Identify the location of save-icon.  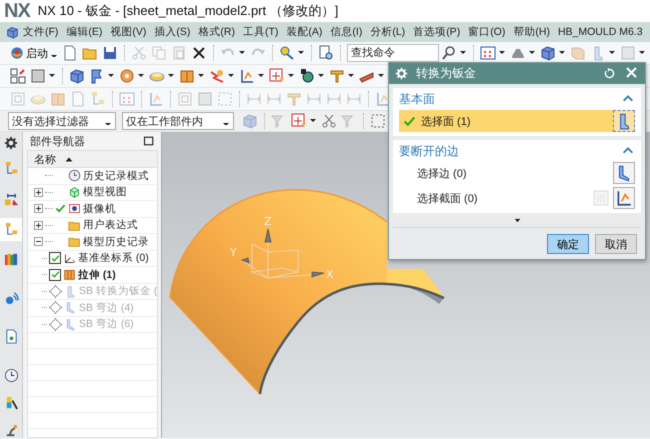
(110, 53).